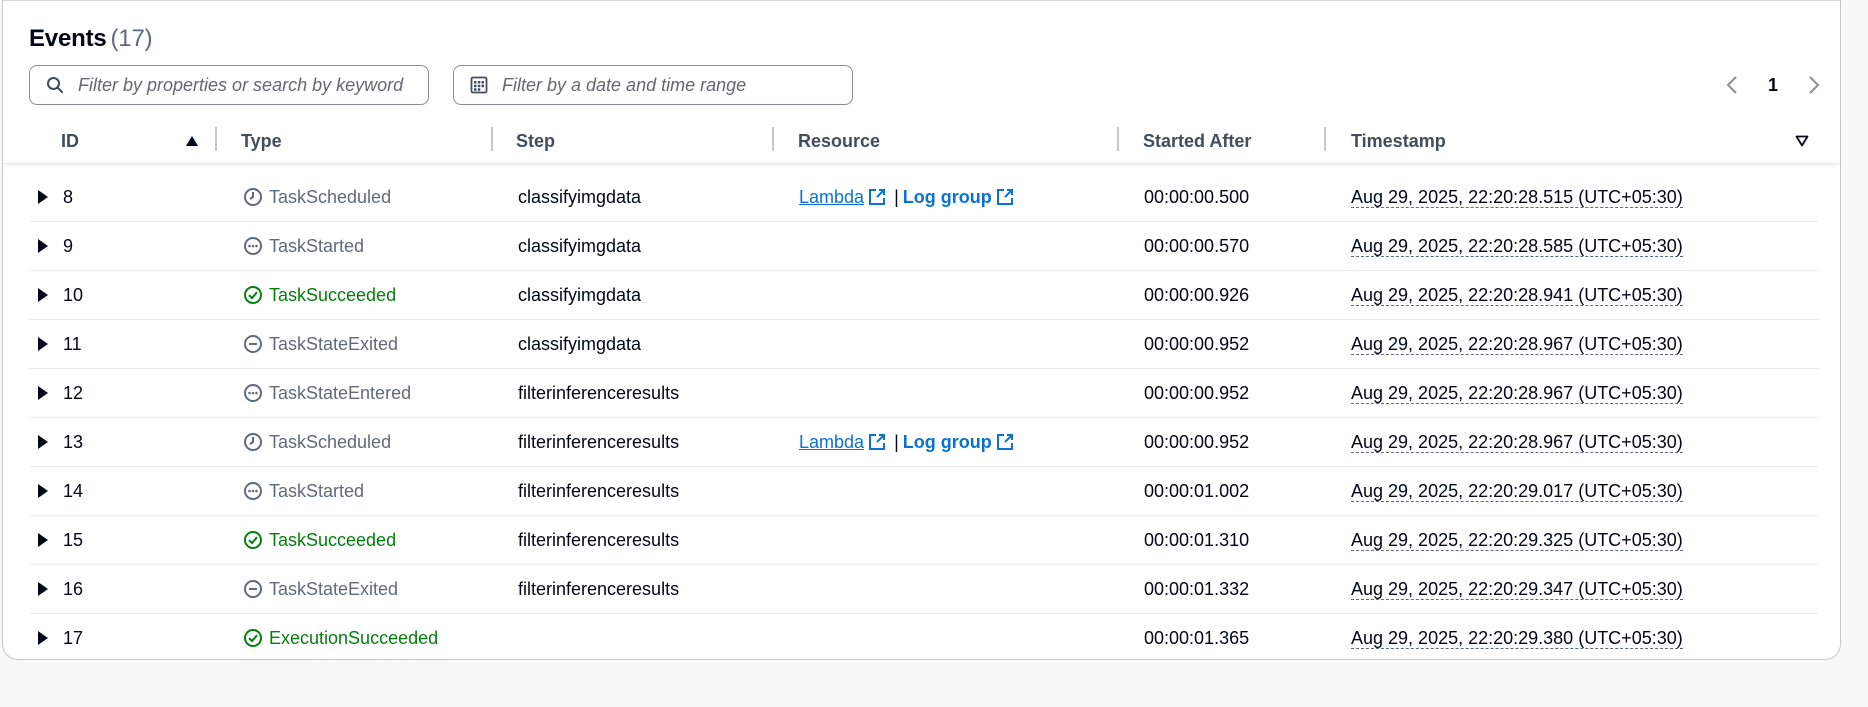 Image resolution: width=1868 pixels, height=707 pixels. Describe the element at coordinates (1197, 539) in the screenshot. I see `event-started-after: 00:00:01.310` at that location.